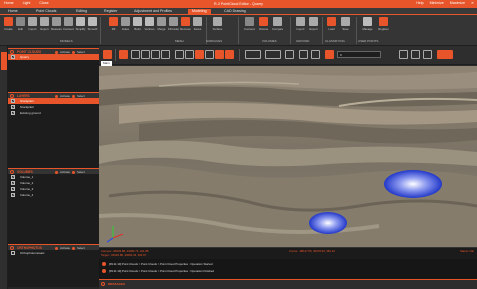  What do you see at coordinates (135, 54) in the screenshot?
I see `zoom-in-icon` at bounding box center [135, 54].